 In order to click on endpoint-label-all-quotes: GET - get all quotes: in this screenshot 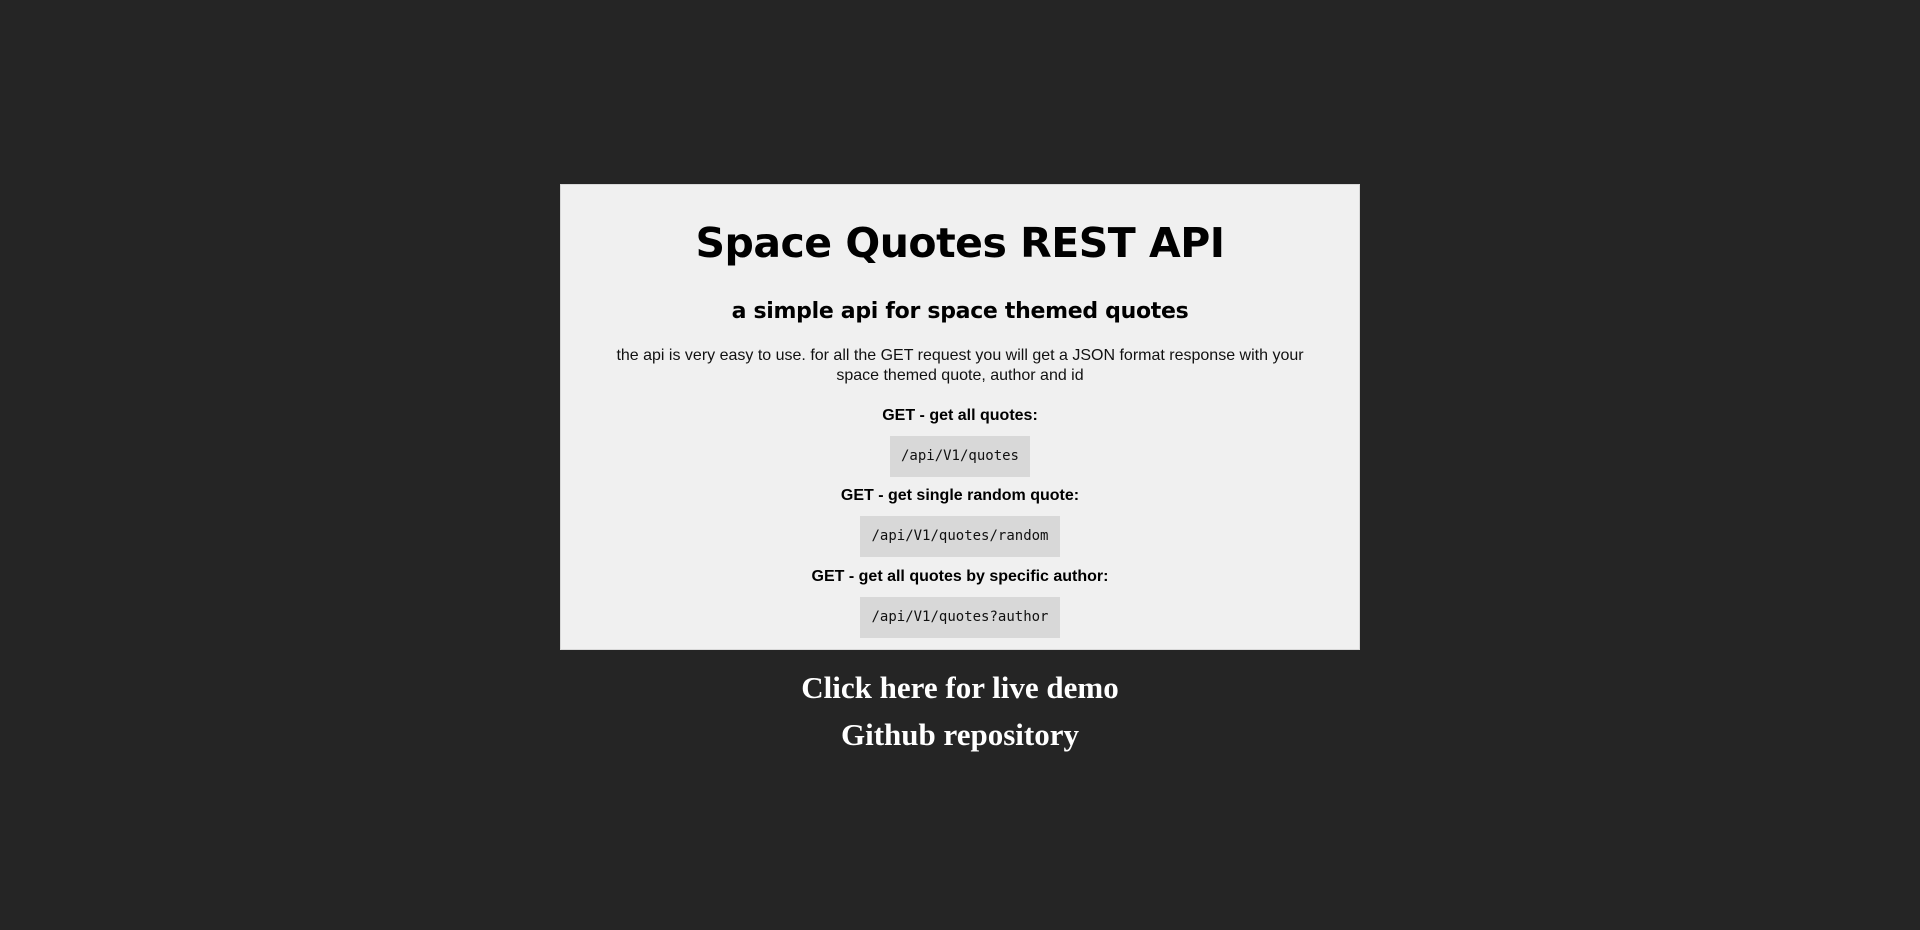, I will do `click(960, 415)`.